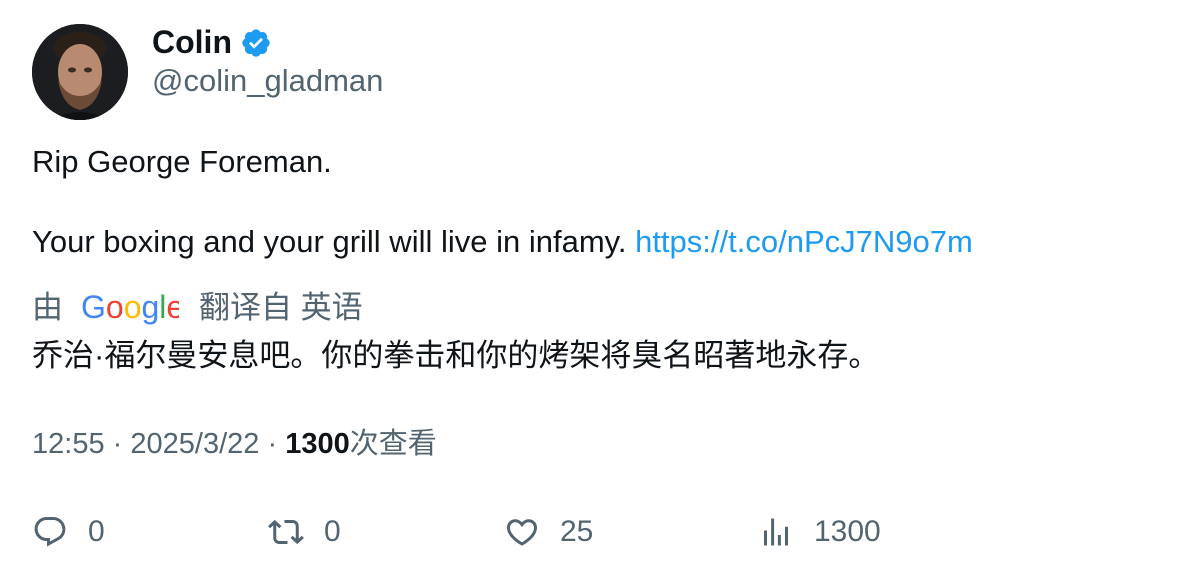  I want to click on avatar-image, so click(80, 72).